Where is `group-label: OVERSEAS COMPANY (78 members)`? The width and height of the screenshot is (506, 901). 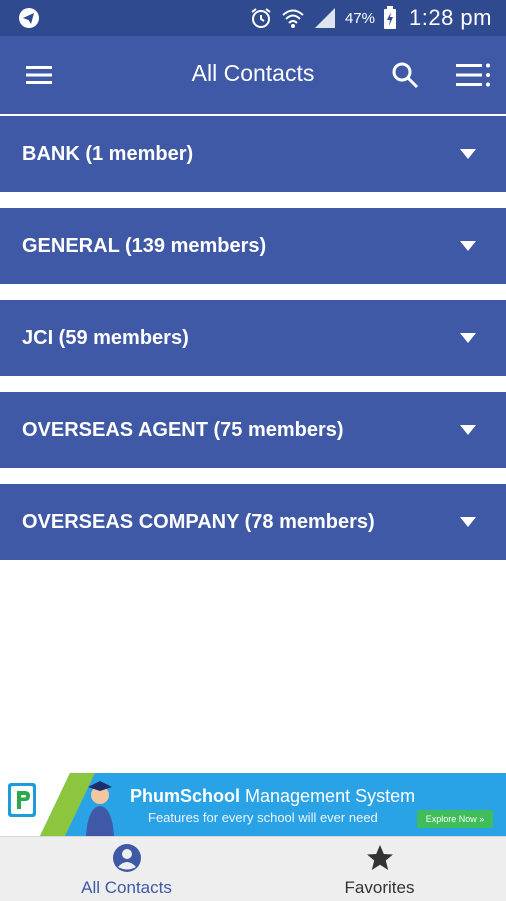
group-label: OVERSEAS COMPANY (78 members) is located at coordinates (198, 522).